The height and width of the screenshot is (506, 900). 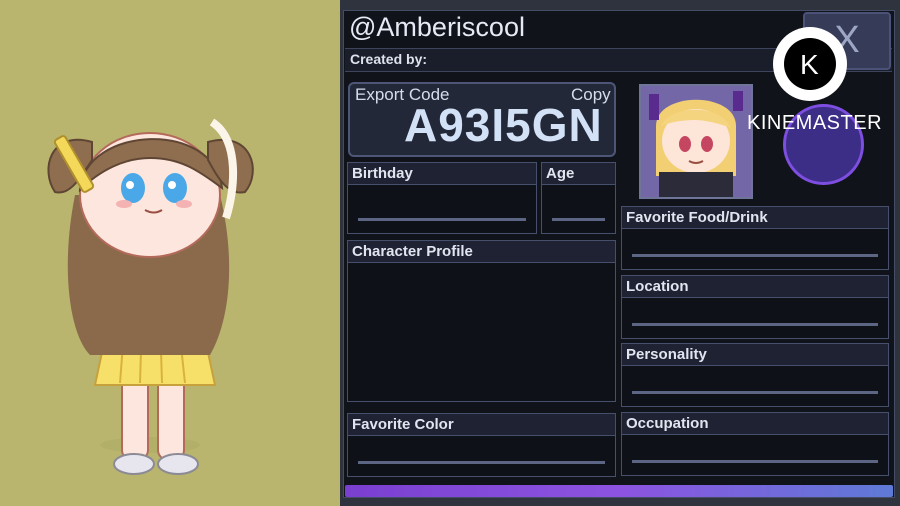 I want to click on favorite-color-input-line, so click(x=481, y=462).